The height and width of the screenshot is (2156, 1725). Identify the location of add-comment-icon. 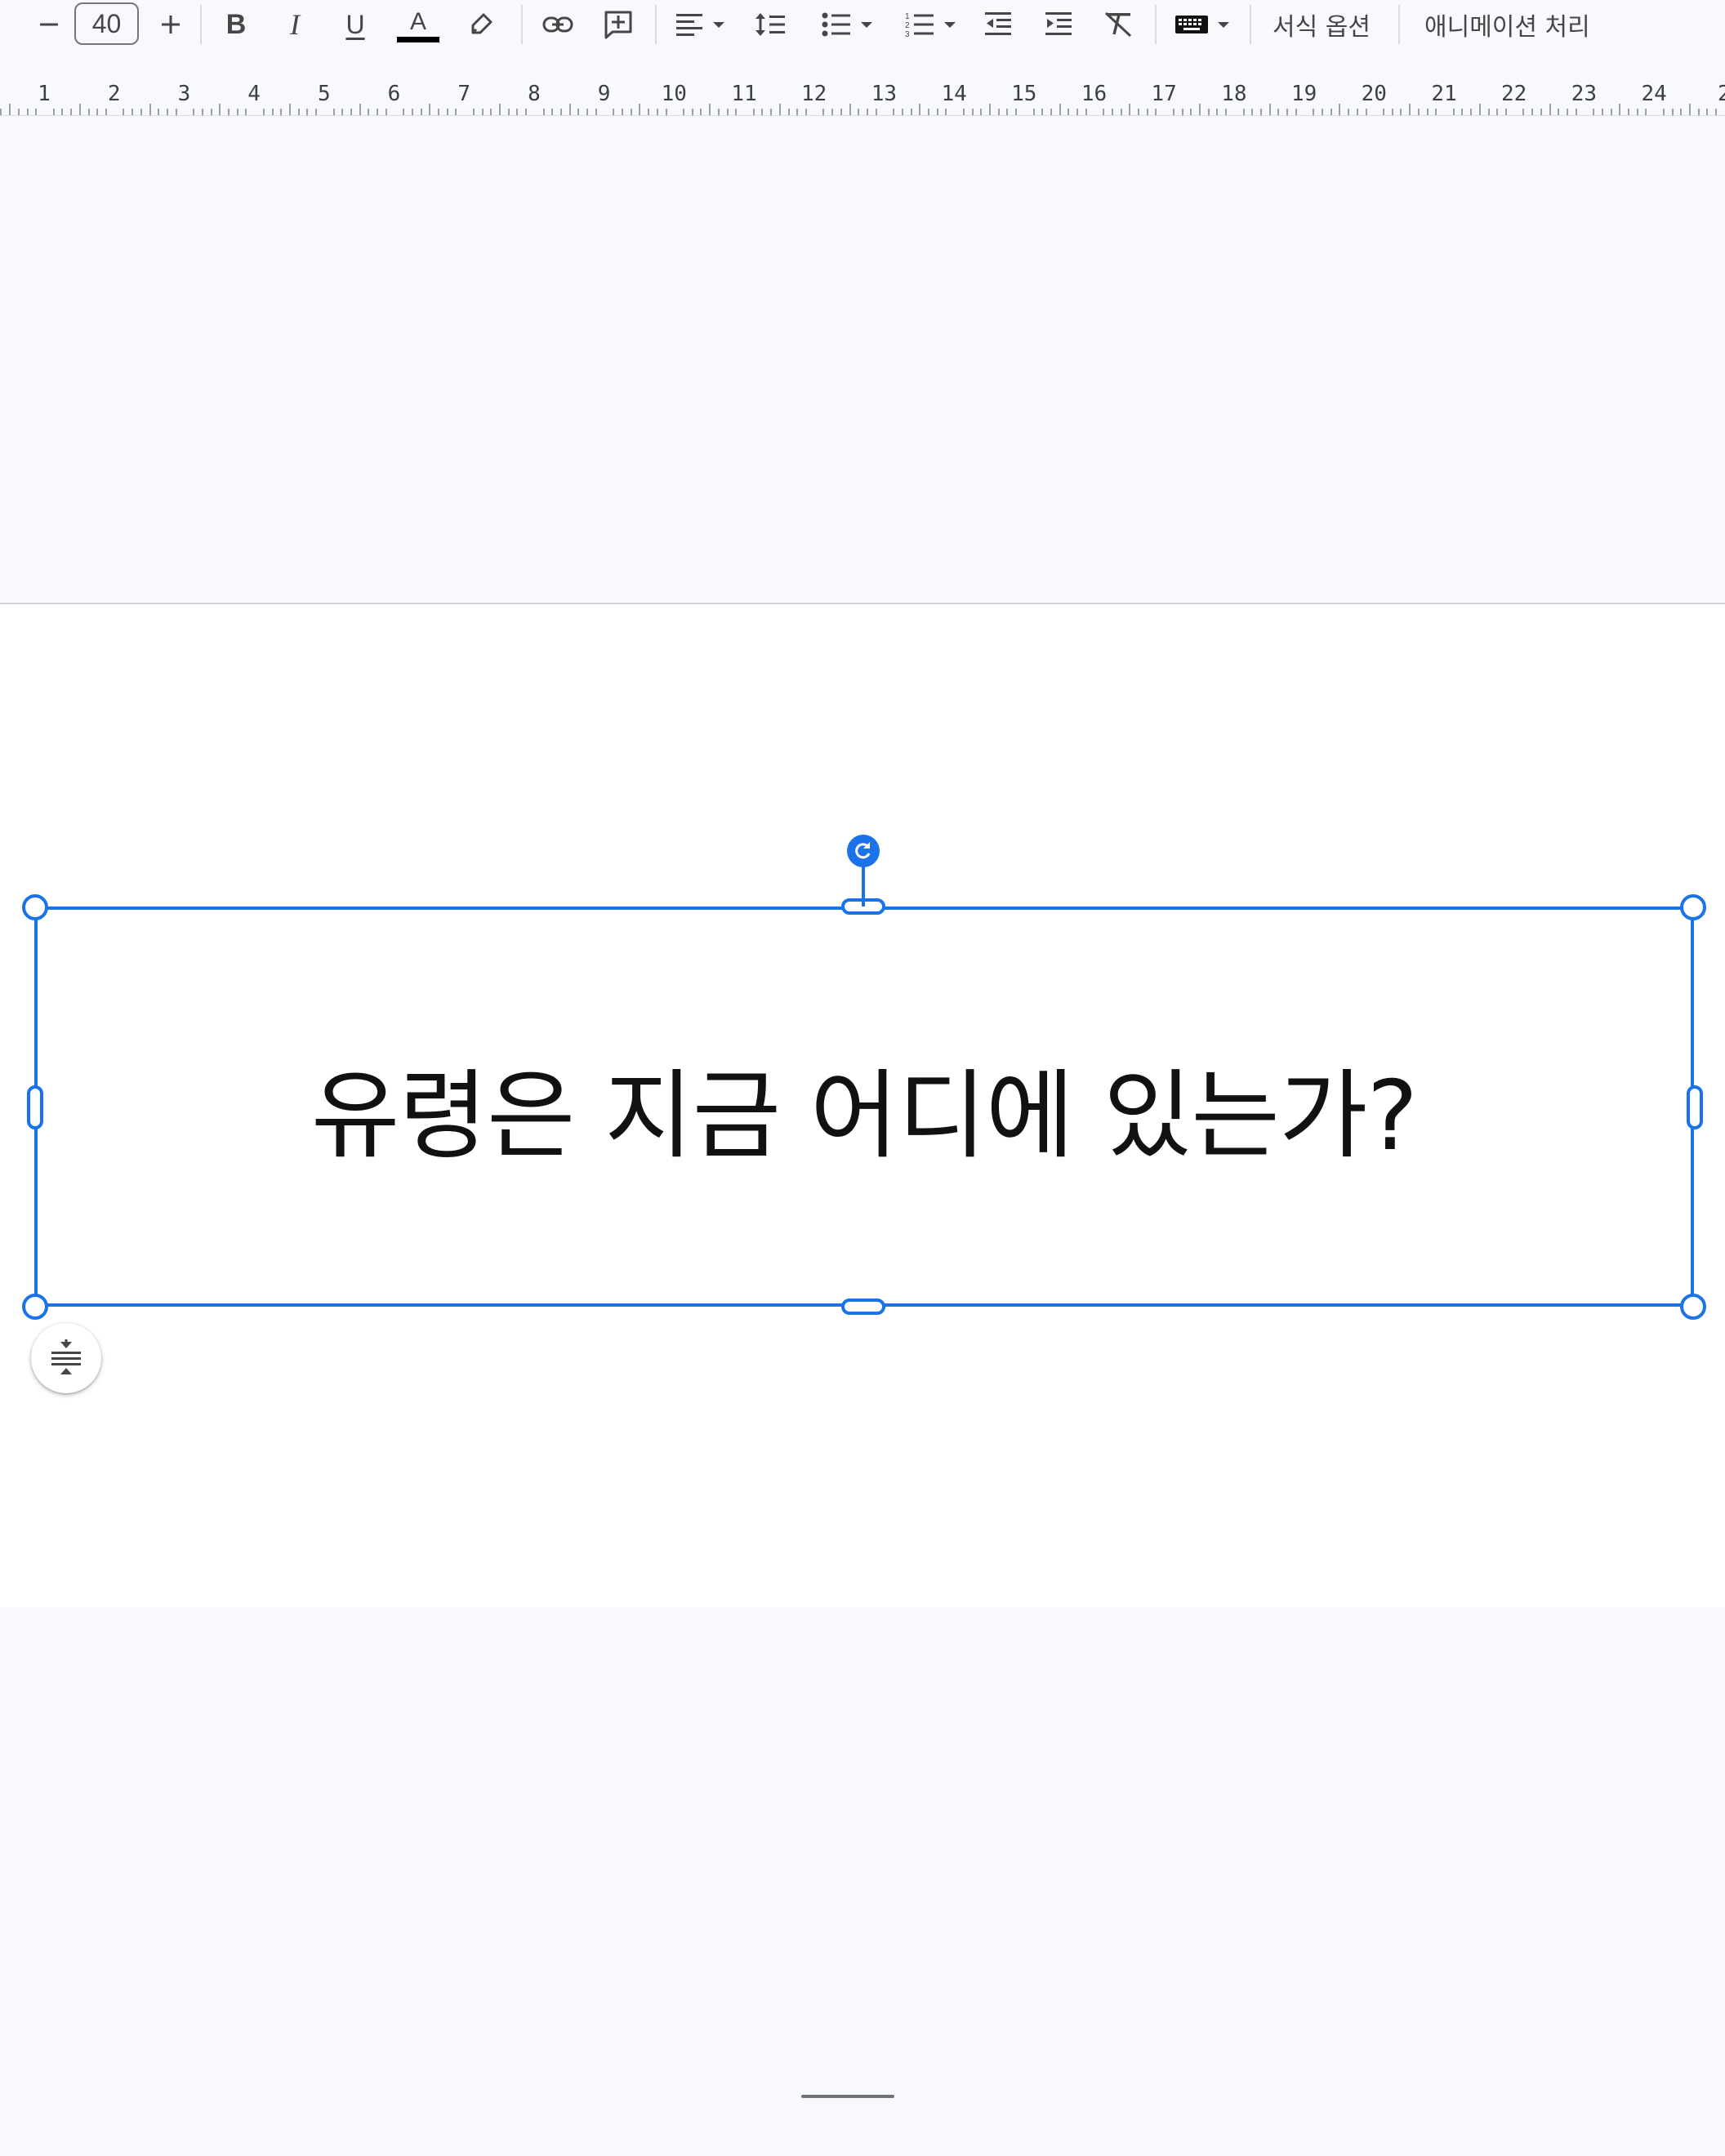
(618, 25).